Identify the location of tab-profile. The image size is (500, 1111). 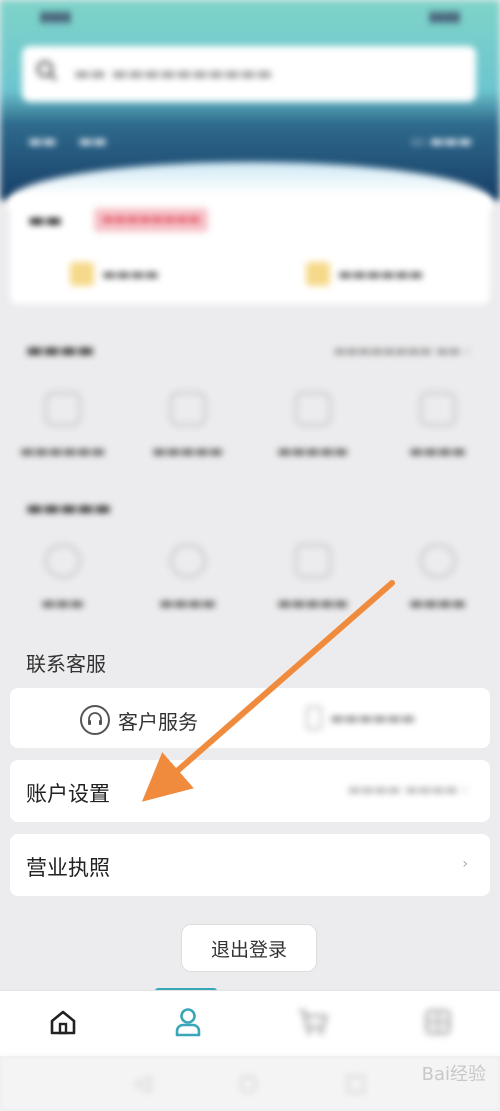
(187, 1023).